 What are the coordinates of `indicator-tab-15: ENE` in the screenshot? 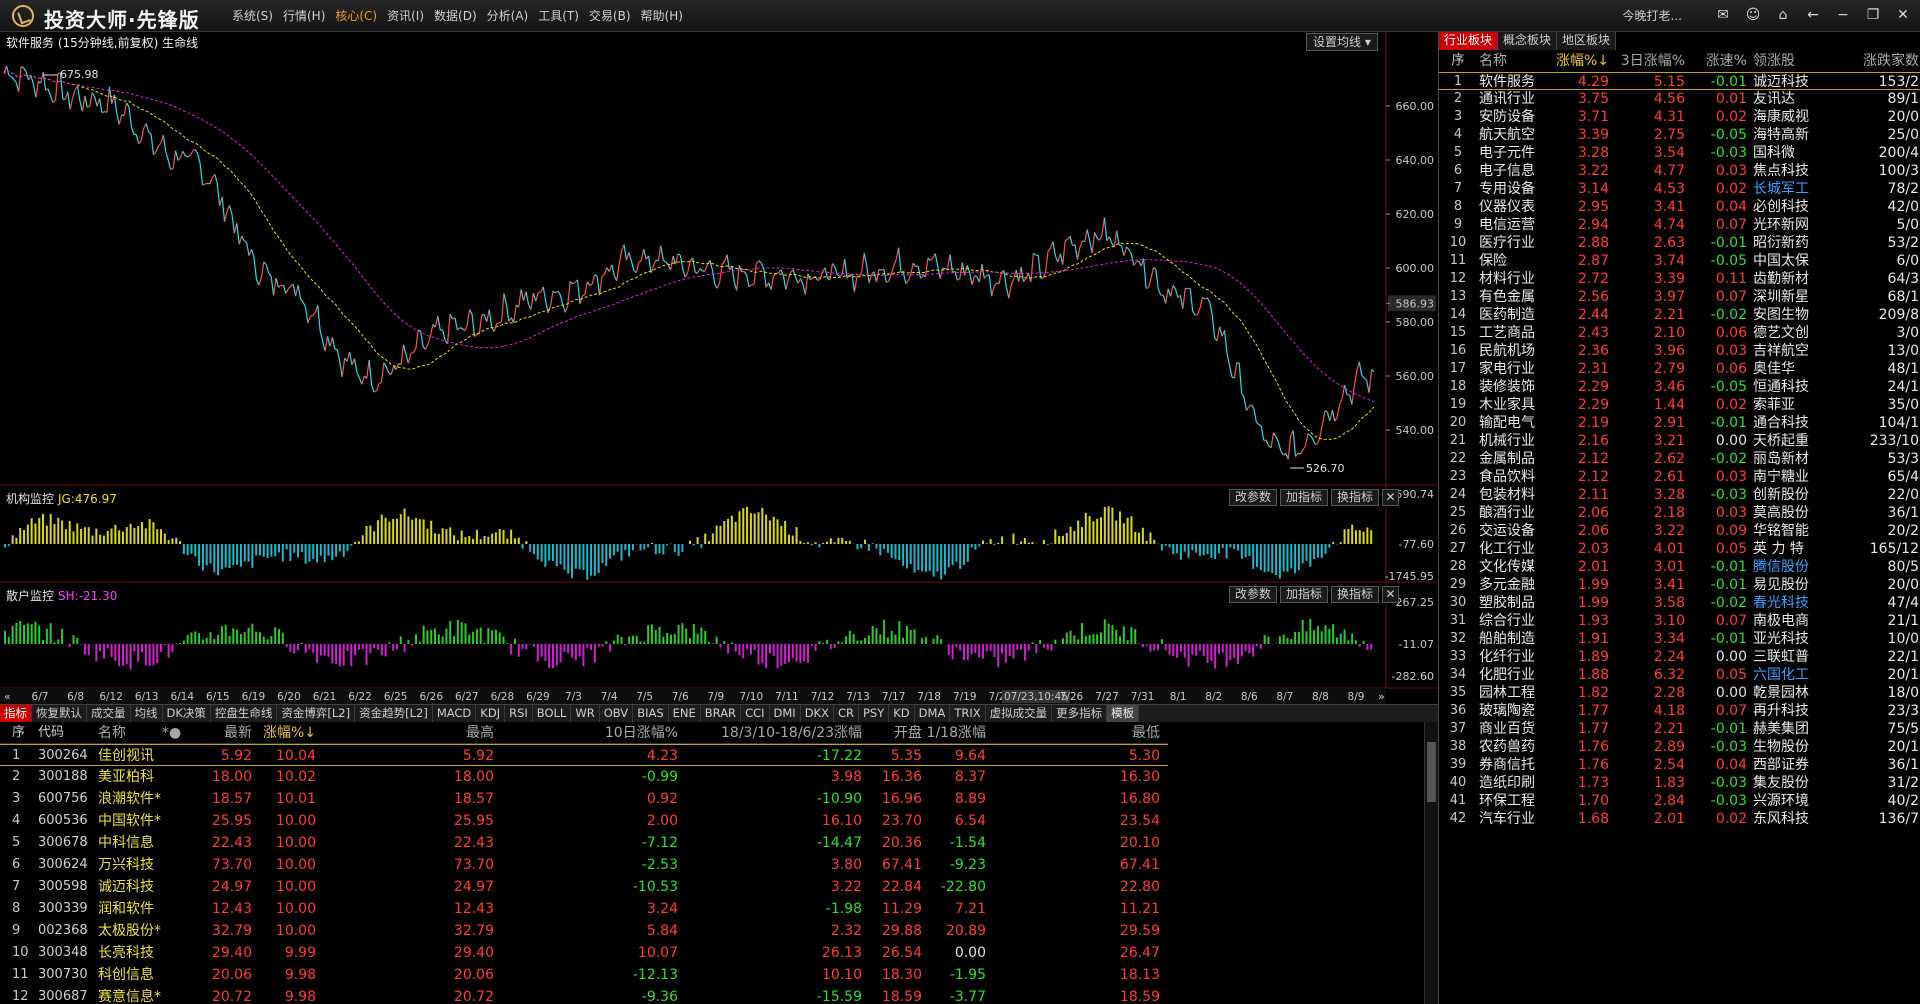 It's located at (685, 714).